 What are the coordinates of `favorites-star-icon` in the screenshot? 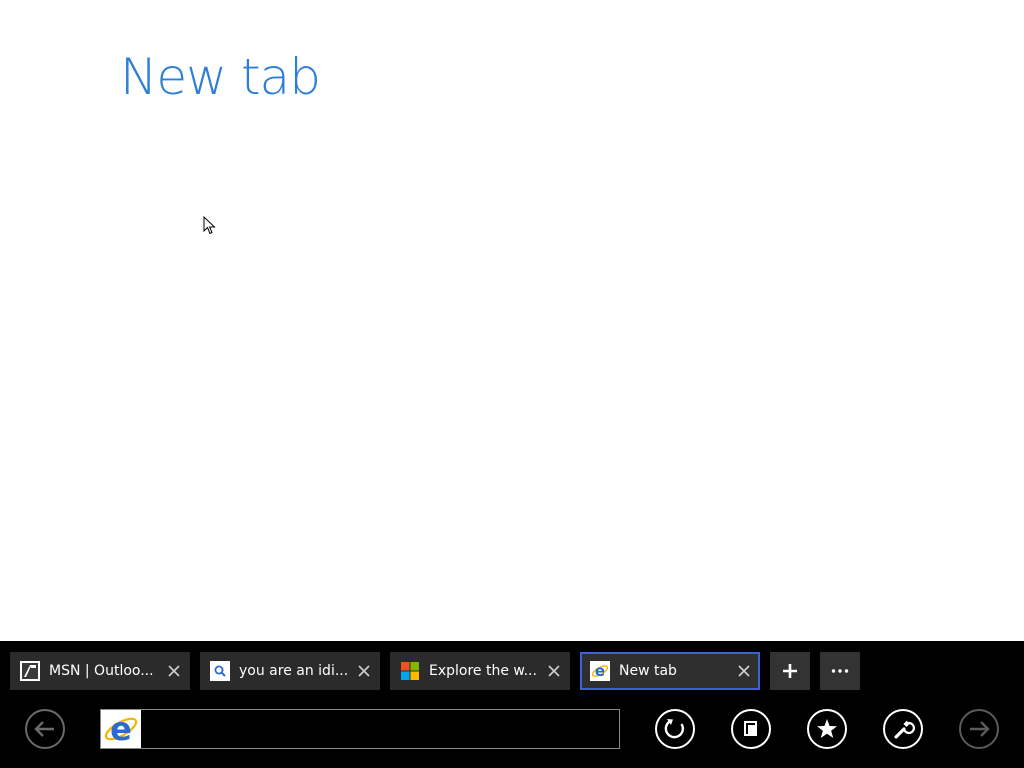 It's located at (827, 729).